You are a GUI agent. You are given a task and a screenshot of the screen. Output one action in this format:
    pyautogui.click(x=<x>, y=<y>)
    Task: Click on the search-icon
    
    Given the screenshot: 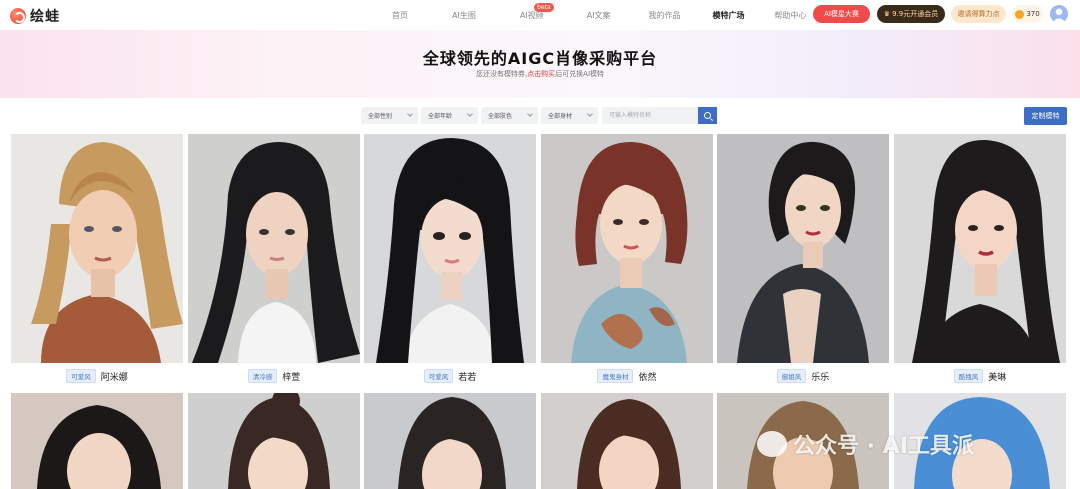 What is the action you would take?
    pyautogui.click(x=707, y=115)
    